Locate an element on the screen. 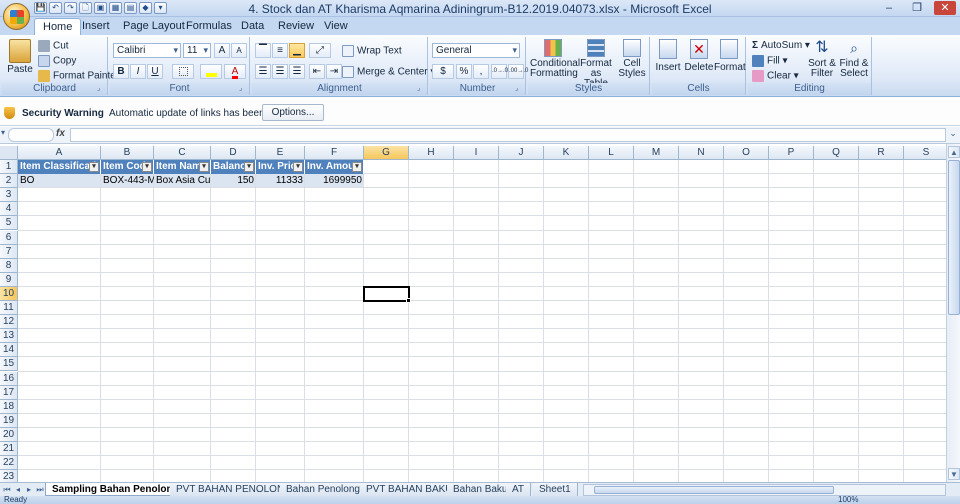 This screenshot has height=504, width=960. column-header: B is located at coordinates (127, 153).